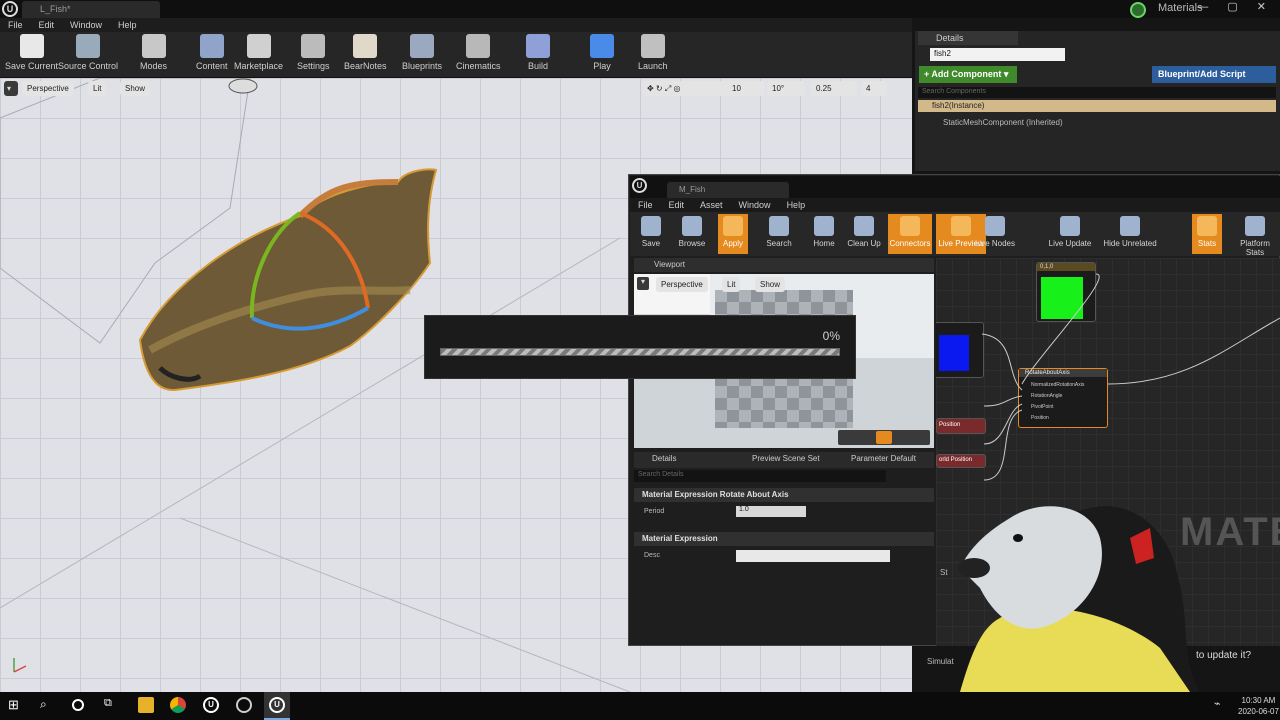 Image resolution: width=1280 pixels, height=720 pixels. What do you see at coordinates (864, 243) in the screenshot?
I see `material-toolbar-label: Clean Up` at bounding box center [864, 243].